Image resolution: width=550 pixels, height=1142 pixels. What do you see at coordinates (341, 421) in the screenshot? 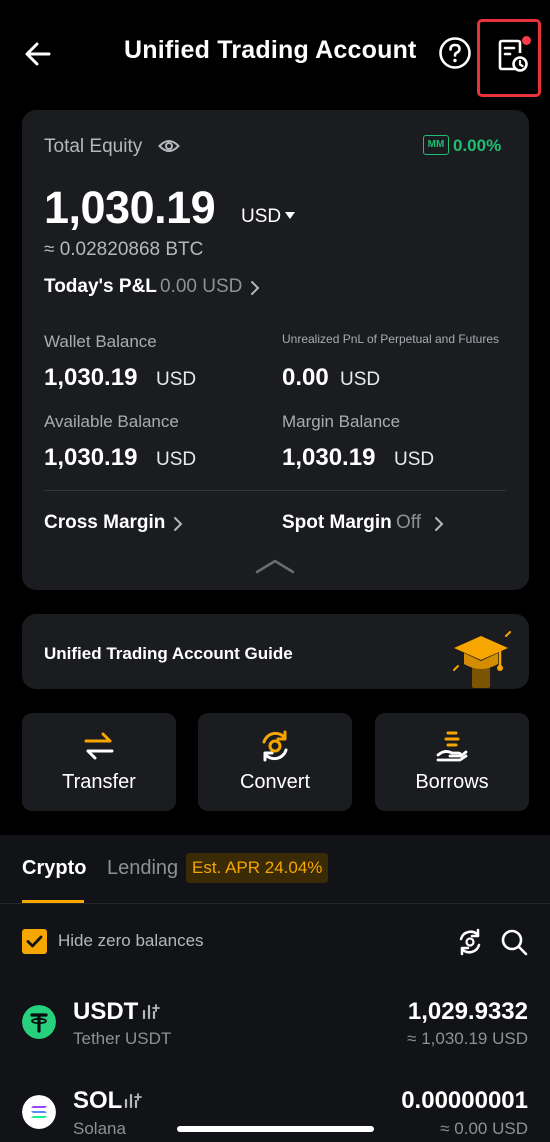
I see `margin-balance-label: Margin Balance` at bounding box center [341, 421].